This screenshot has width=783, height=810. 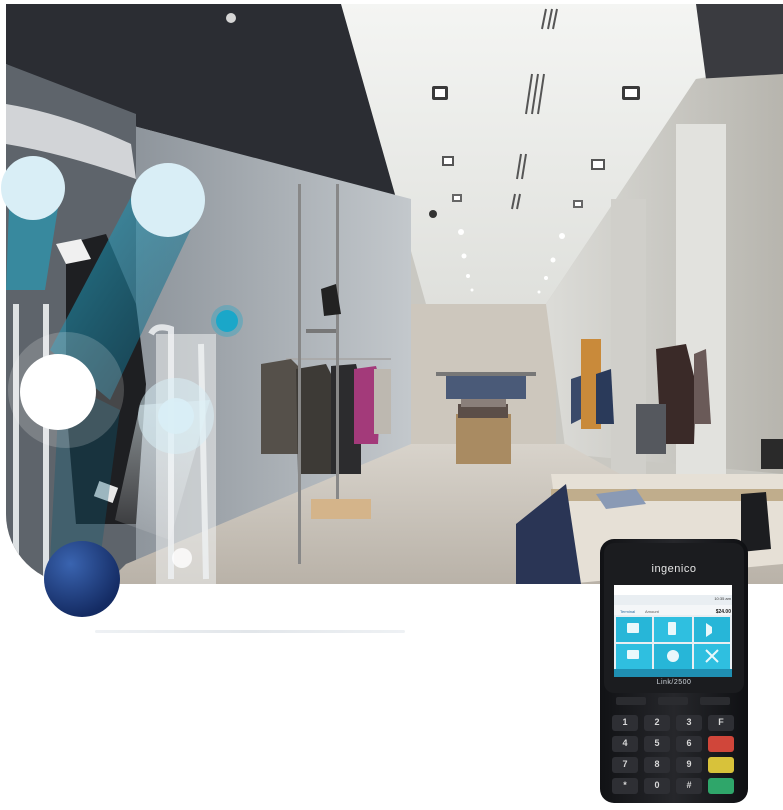 What do you see at coordinates (657, 785) in the screenshot?
I see `key-0: 0` at bounding box center [657, 785].